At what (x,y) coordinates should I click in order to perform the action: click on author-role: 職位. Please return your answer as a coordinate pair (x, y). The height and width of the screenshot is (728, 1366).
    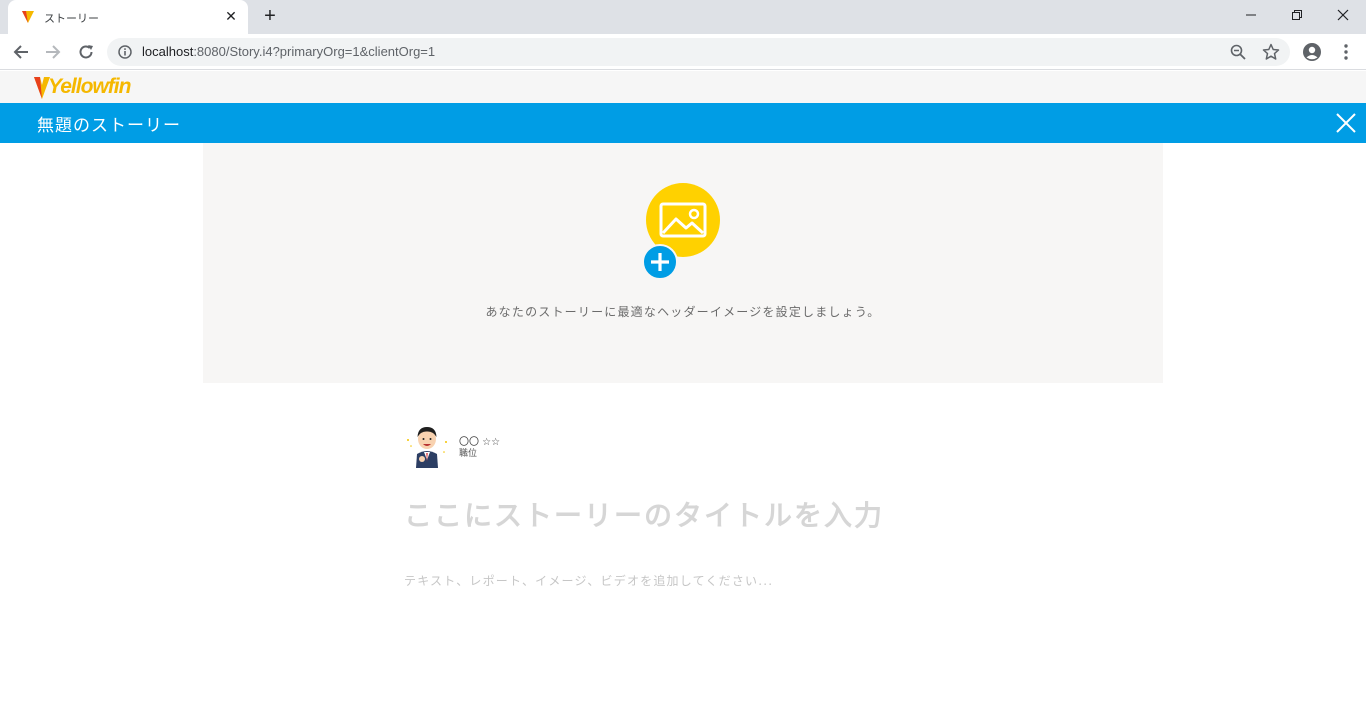
    Looking at the image, I should click on (468, 454).